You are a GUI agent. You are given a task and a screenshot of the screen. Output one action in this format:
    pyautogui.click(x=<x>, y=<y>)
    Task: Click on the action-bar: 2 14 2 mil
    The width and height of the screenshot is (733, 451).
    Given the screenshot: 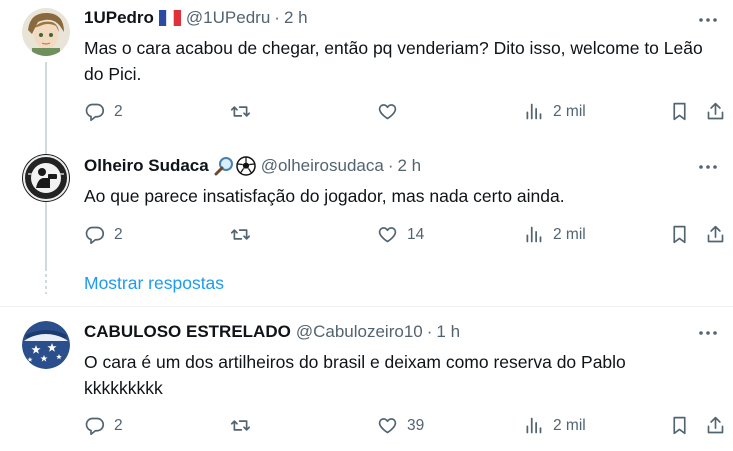 What is the action you would take?
    pyautogui.click(x=405, y=236)
    